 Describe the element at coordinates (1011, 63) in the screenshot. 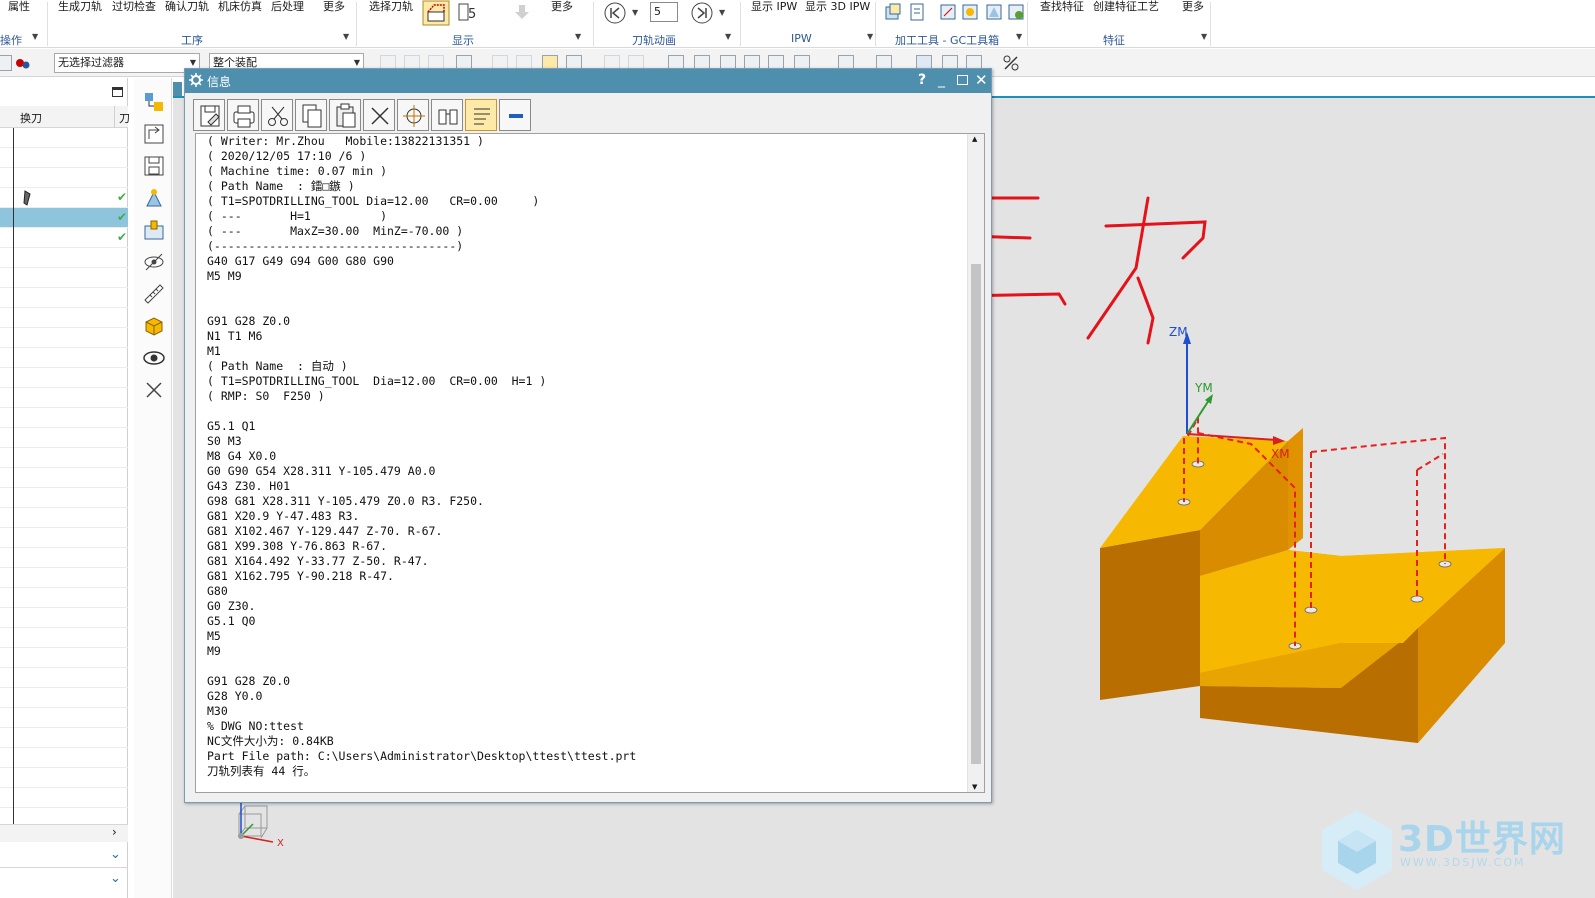

I see `hide-percent-icon` at that location.